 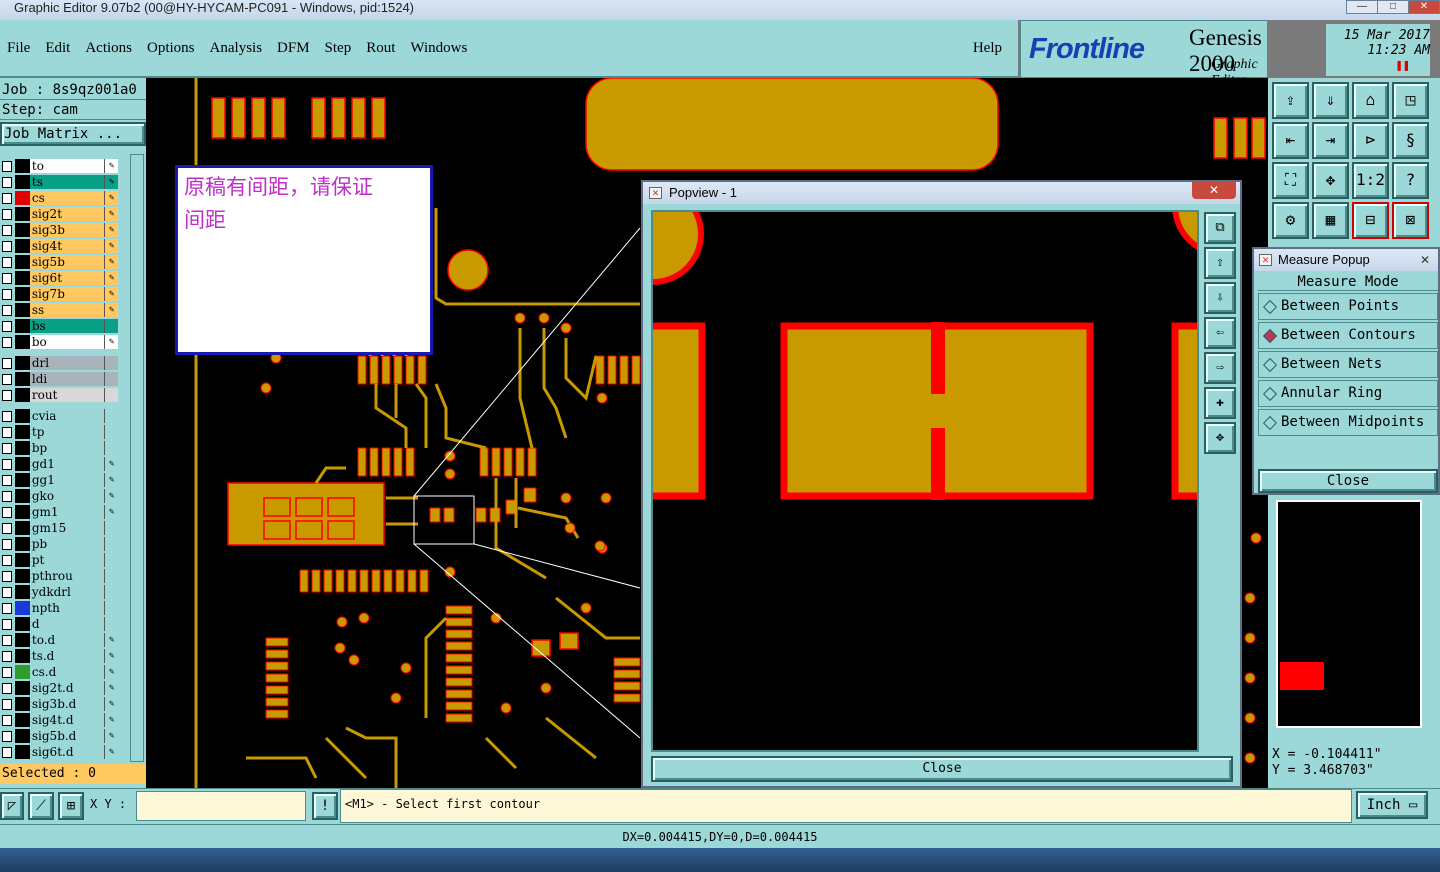 I want to click on layer-name: cs, so click(x=67, y=198).